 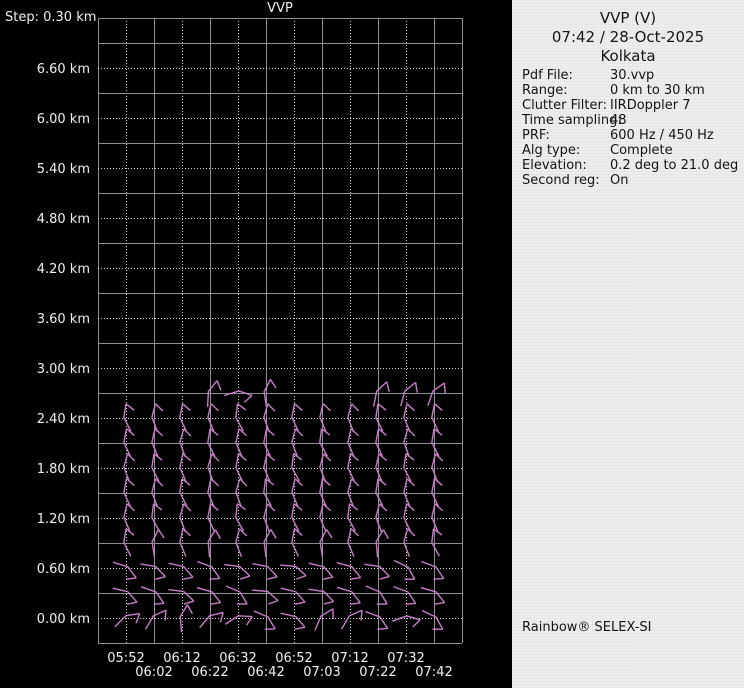 What do you see at coordinates (657, 90) in the screenshot?
I see `panel-field-value: 0 km to 30 km` at bounding box center [657, 90].